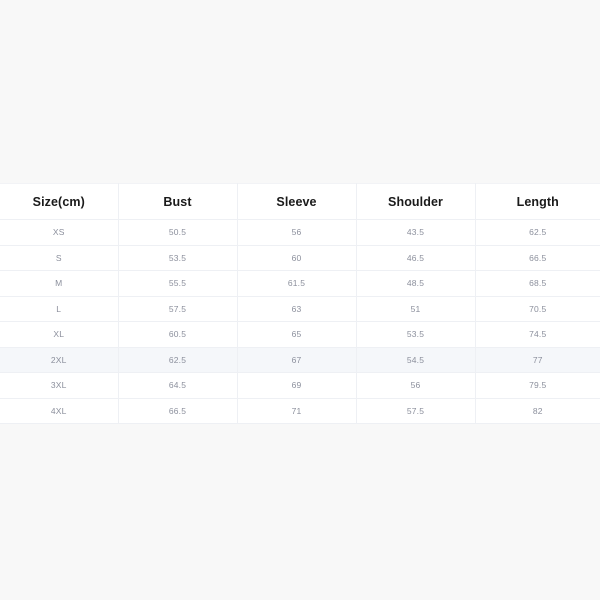 The width and height of the screenshot is (600, 600). What do you see at coordinates (416, 334) in the screenshot?
I see `cell-shoulder: 53.5` at bounding box center [416, 334].